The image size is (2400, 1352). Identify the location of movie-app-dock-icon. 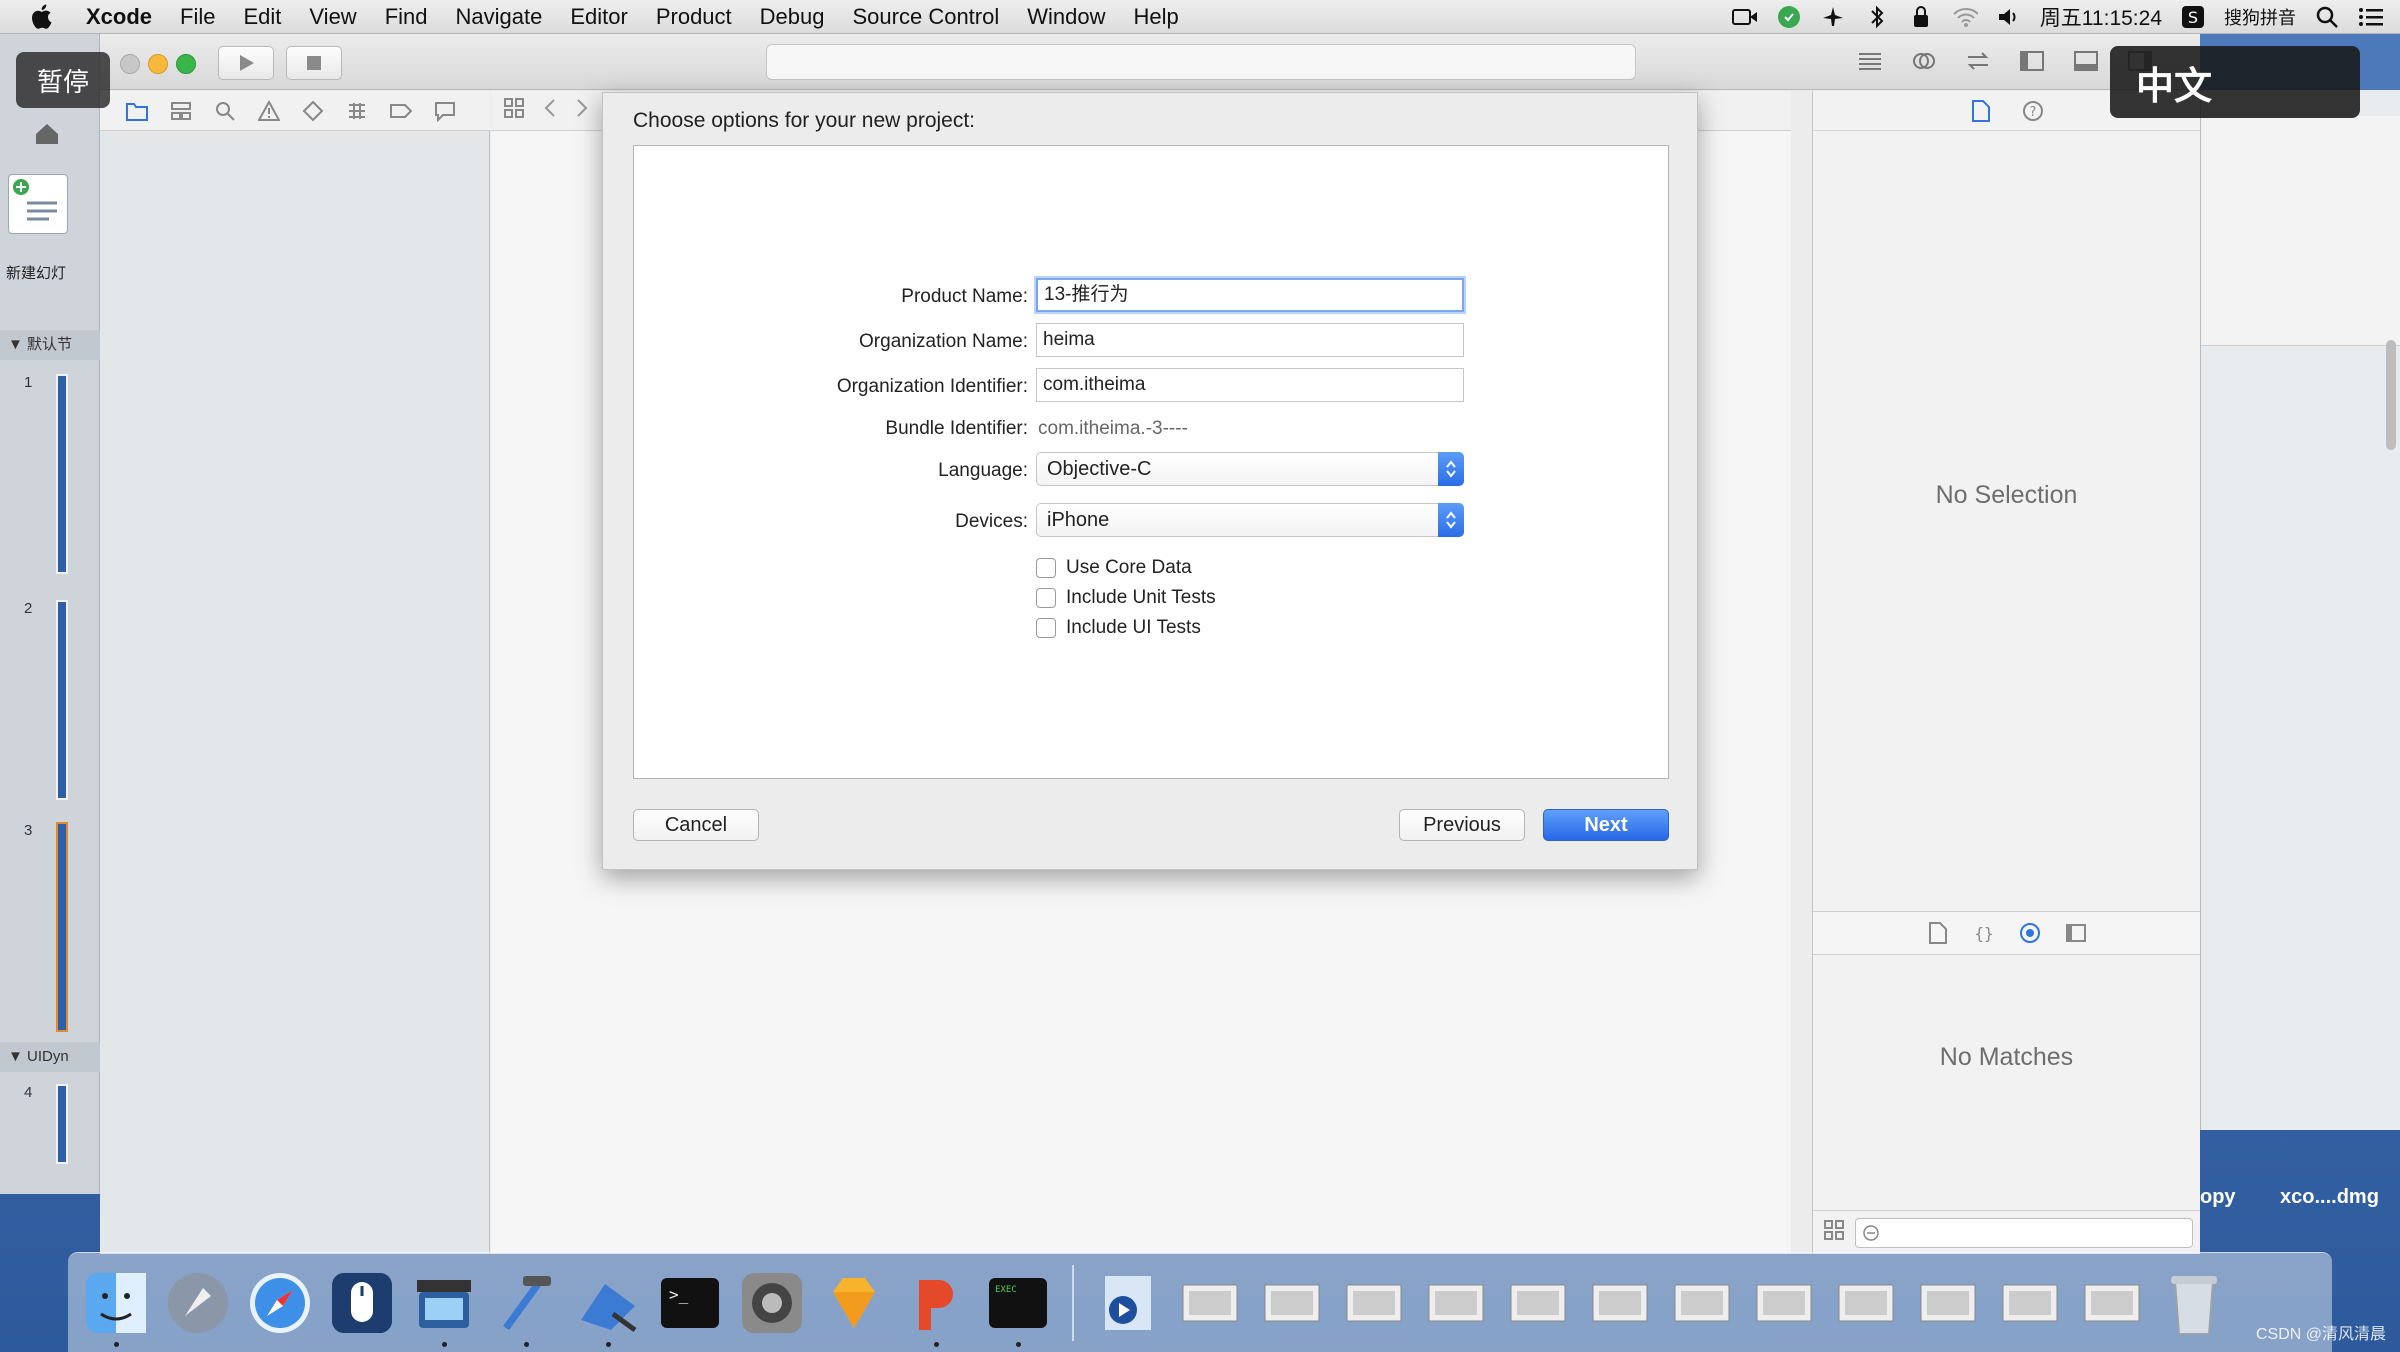
(444, 1305).